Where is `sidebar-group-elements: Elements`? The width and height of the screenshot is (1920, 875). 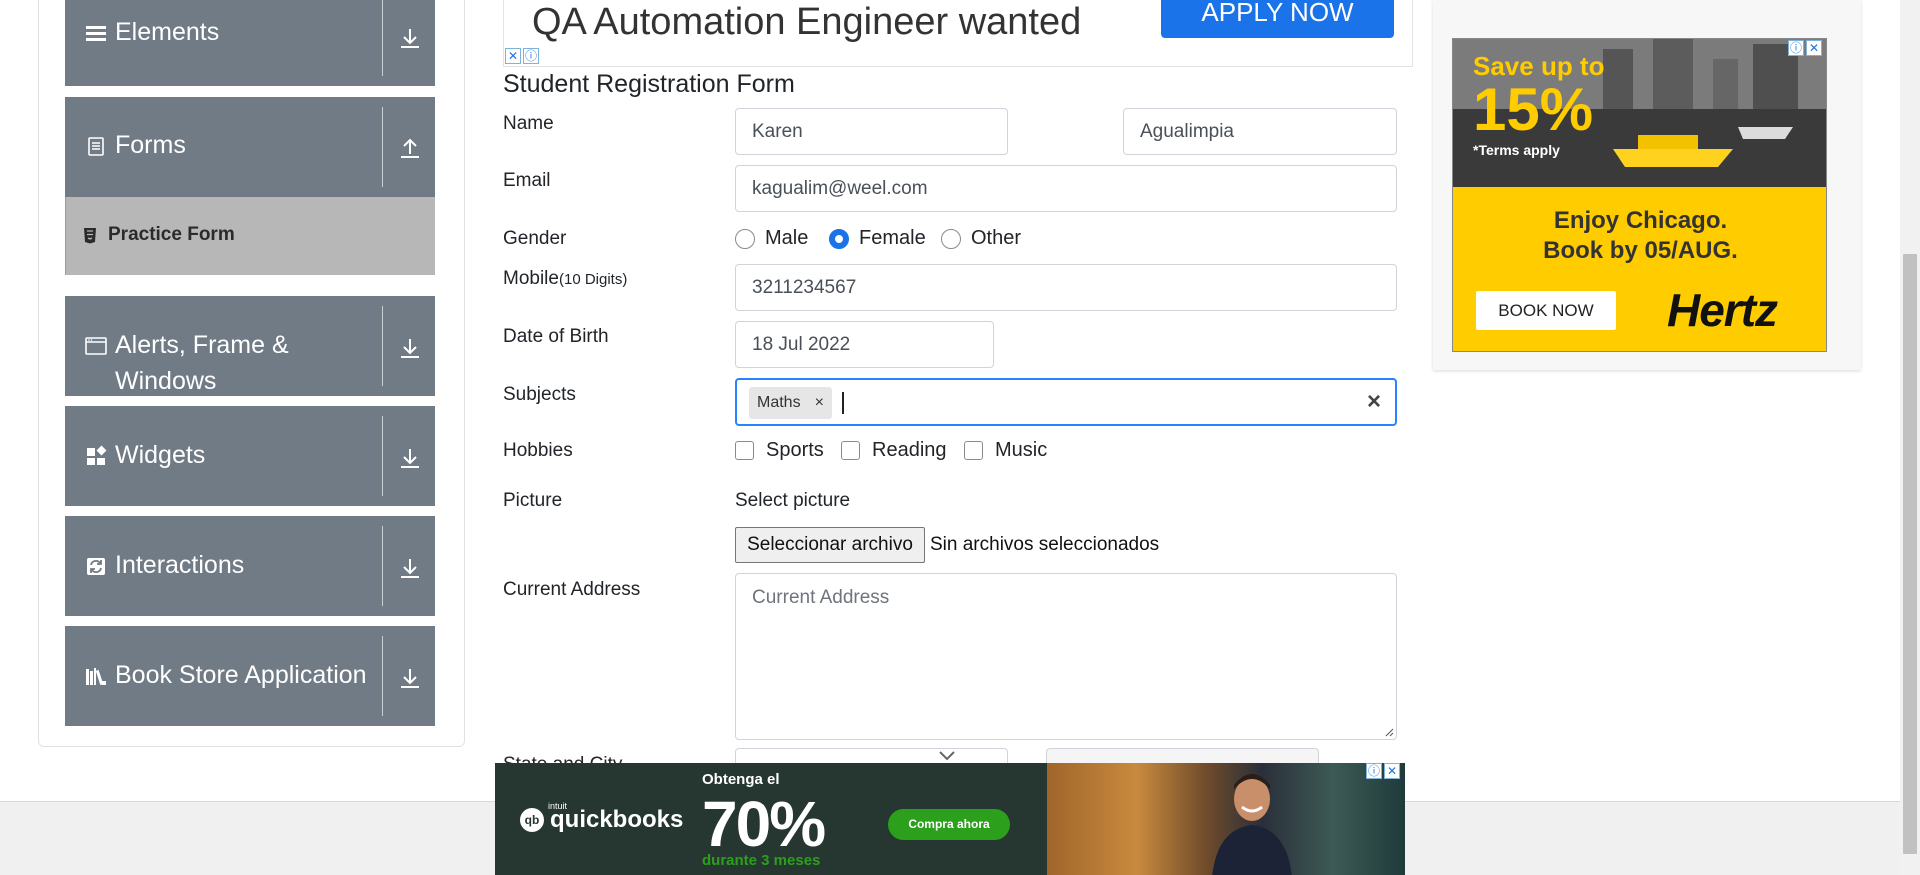
sidebar-group-elements: Elements is located at coordinates (250, 43).